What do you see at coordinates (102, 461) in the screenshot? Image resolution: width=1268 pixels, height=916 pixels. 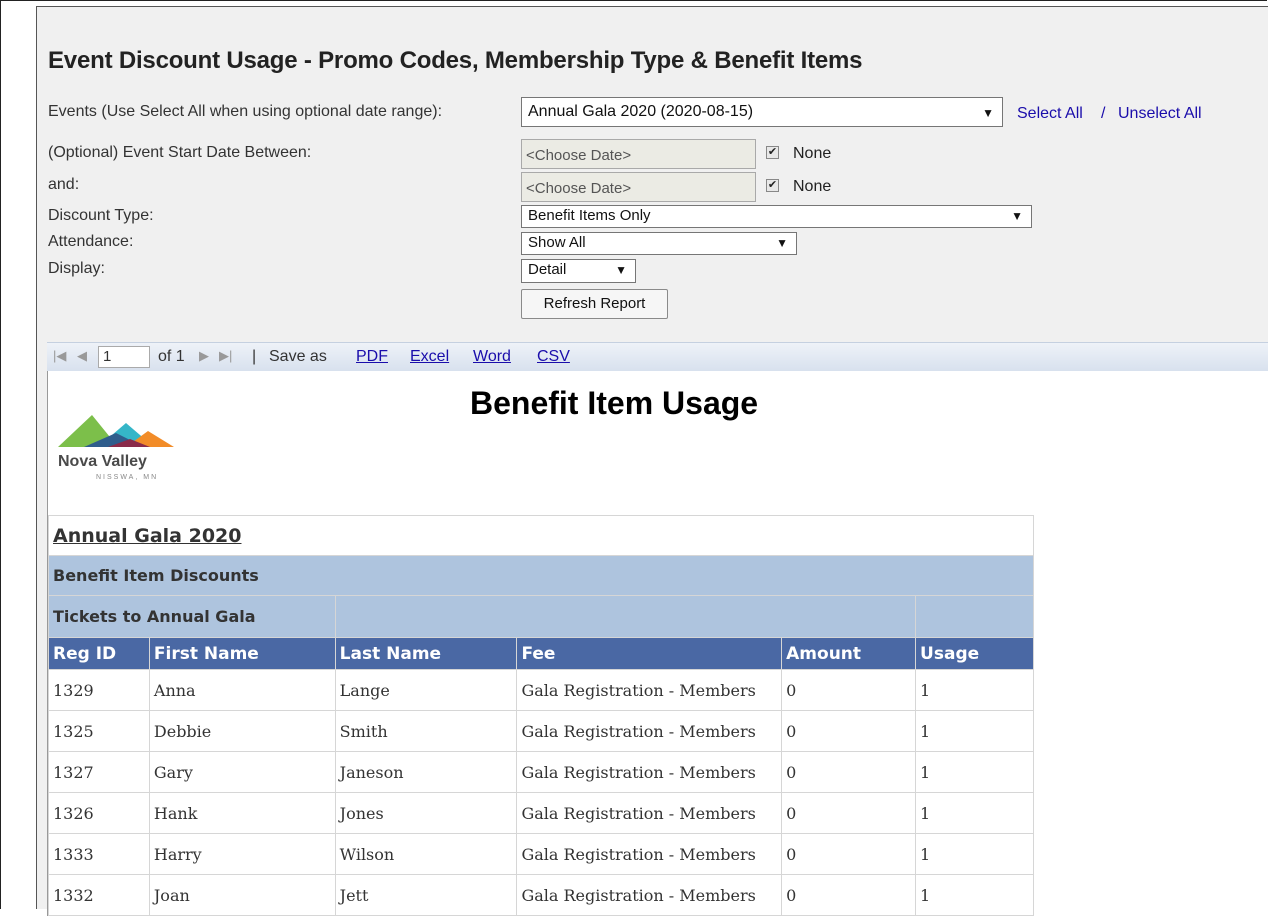 I see `logo-name: Nova Valley` at bounding box center [102, 461].